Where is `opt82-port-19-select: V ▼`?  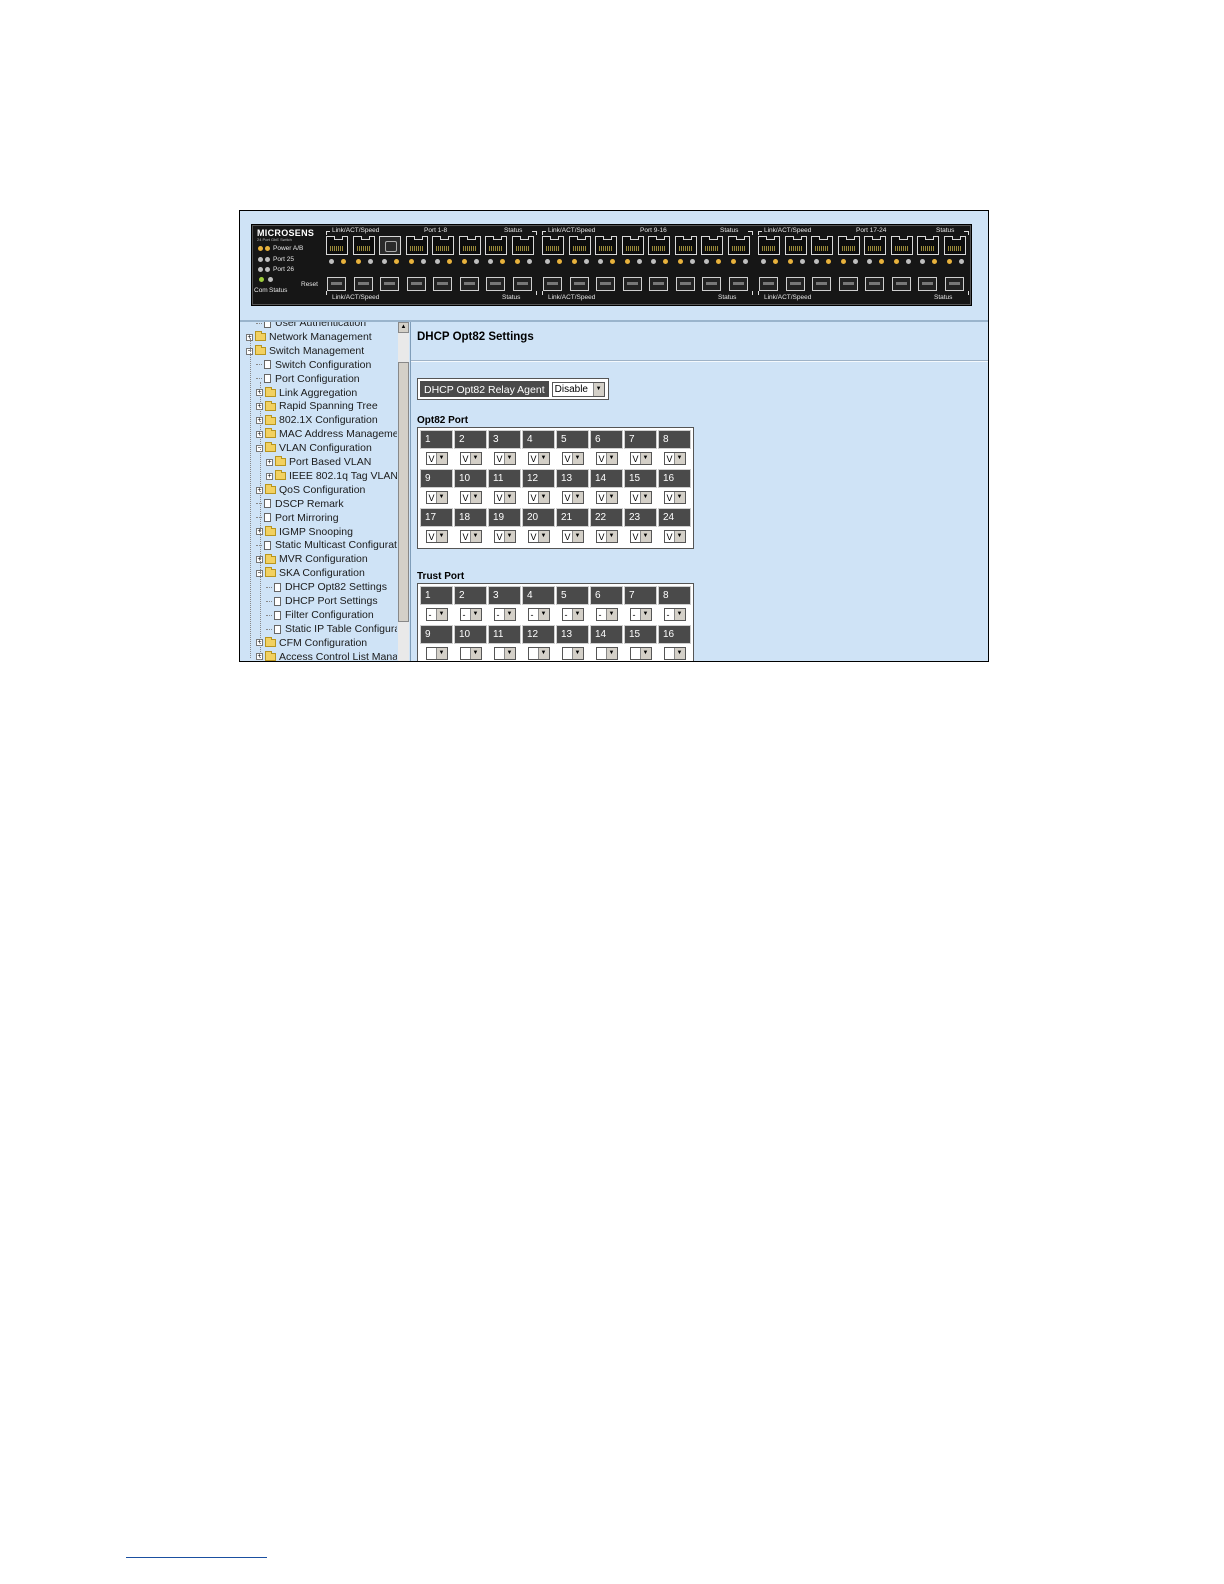
opt82-port-19-select: V ▼ is located at coordinates (504, 537).